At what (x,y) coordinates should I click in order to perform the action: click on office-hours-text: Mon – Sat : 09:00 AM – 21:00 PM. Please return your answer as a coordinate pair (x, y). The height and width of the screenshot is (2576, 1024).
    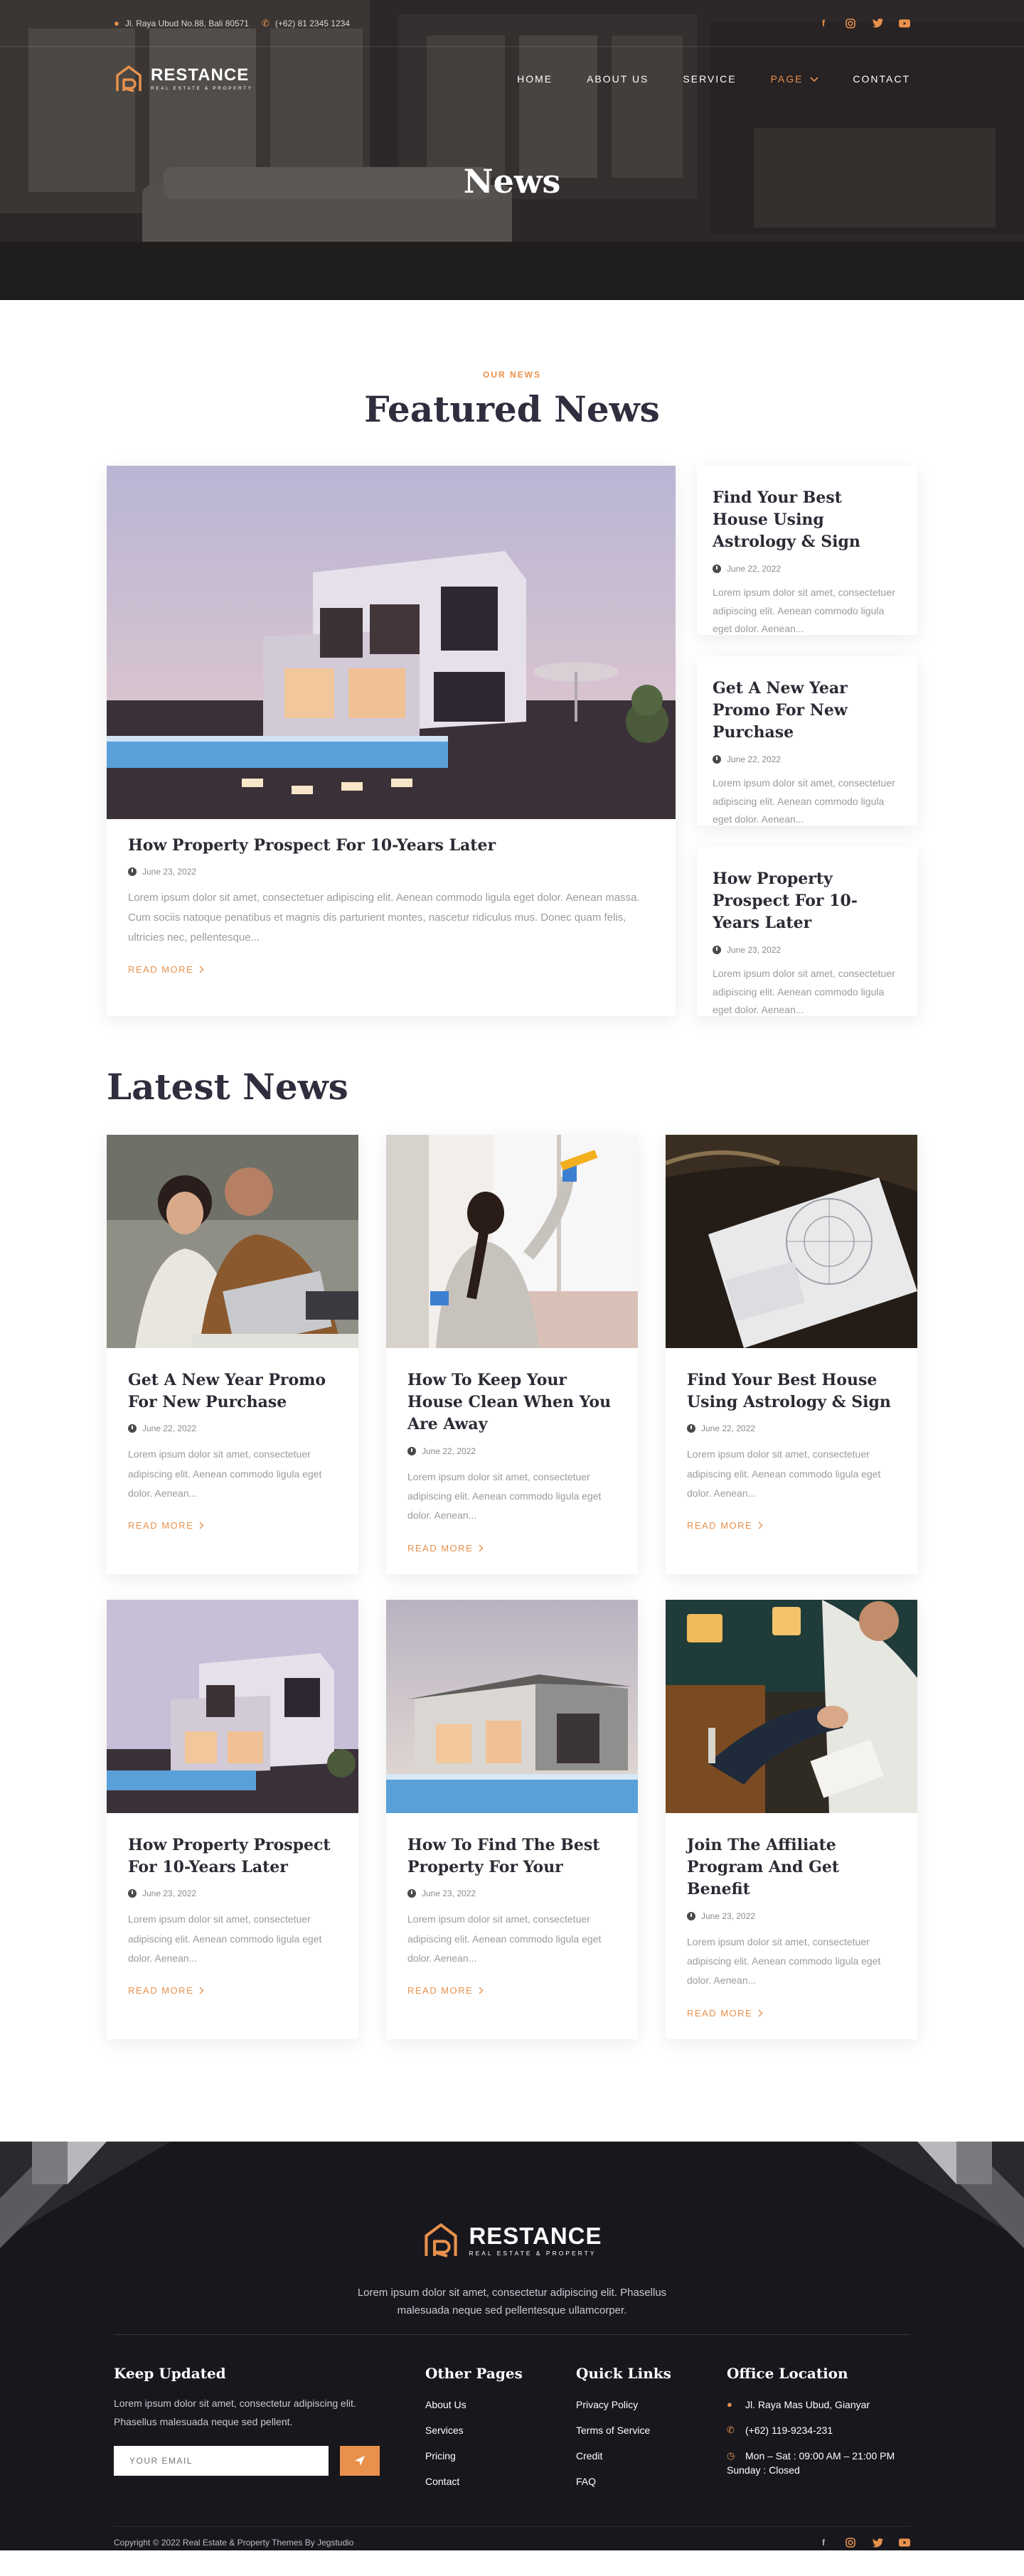
    Looking at the image, I should click on (820, 2456).